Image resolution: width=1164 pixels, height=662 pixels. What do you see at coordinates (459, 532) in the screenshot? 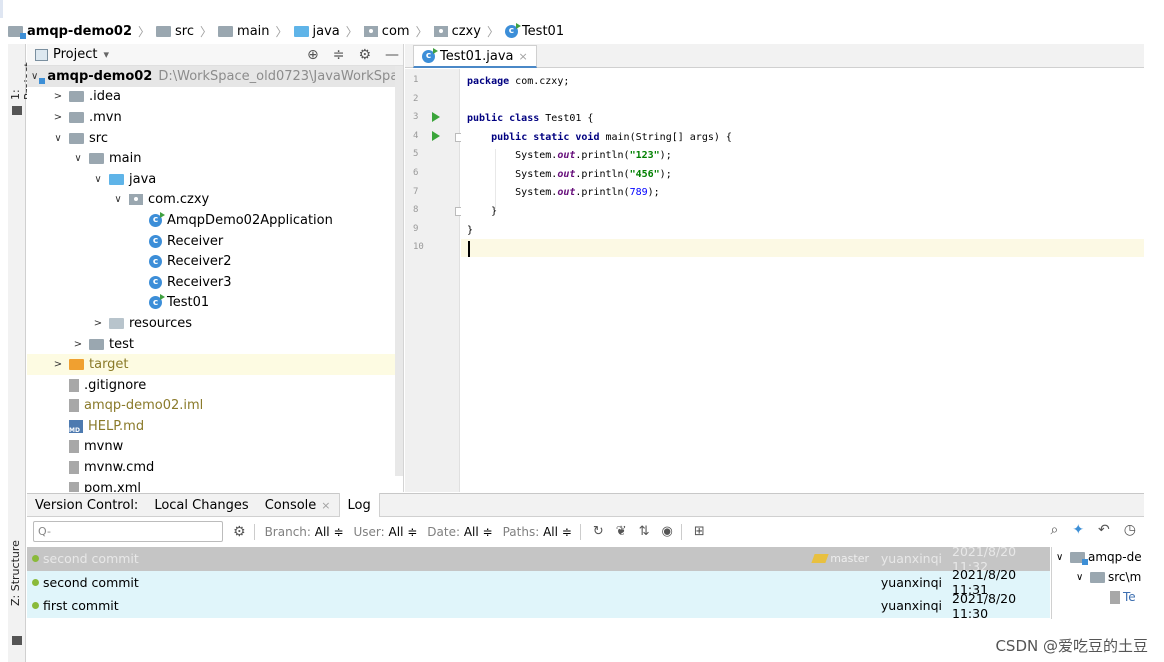
I see `date-filter: Date: All ≑` at bounding box center [459, 532].